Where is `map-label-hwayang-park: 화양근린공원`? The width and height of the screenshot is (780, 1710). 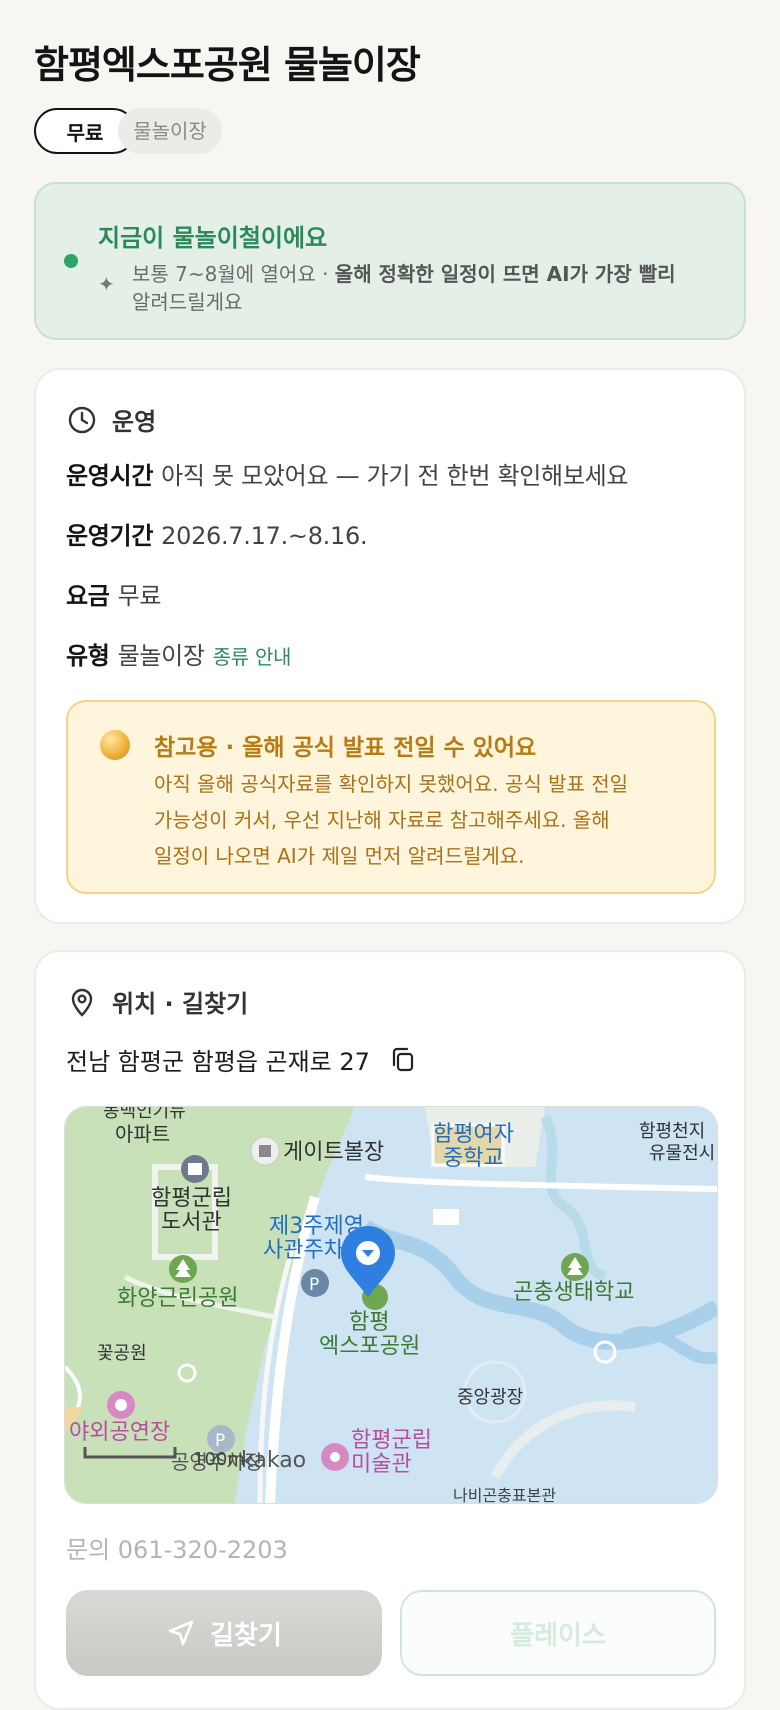 map-label-hwayang-park: 화양근린공원 is located at coordinates (177, 1298).